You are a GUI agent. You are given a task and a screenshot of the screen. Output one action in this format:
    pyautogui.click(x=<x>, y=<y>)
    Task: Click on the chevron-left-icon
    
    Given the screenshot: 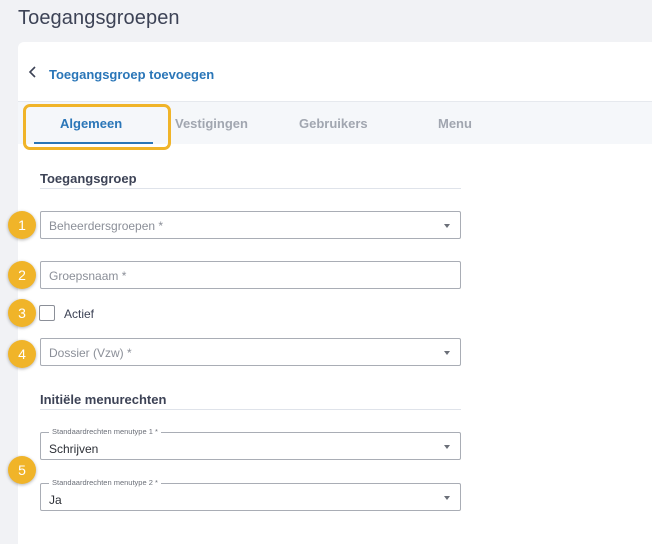 What is the action you would take?
    pyautogui.click(x=33, y=72)
    